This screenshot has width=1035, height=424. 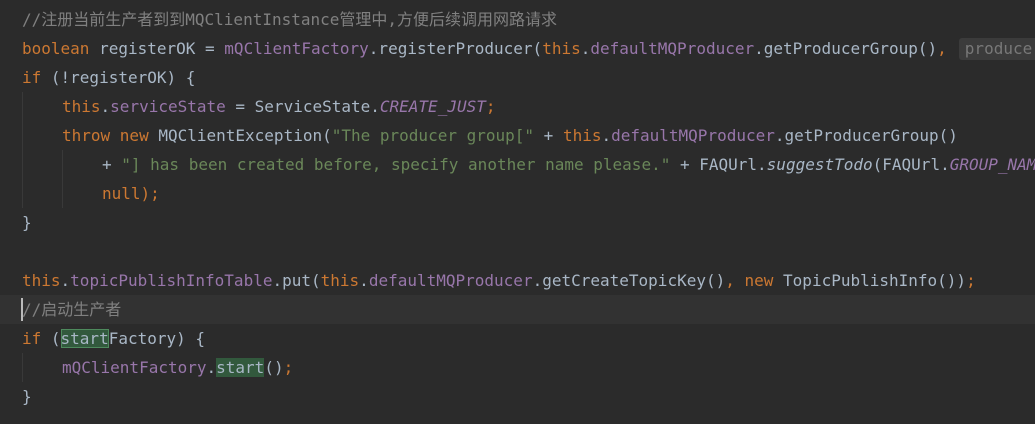 What do you see at coordinates (56, 48) in the screenshot?
I see `code-token: boolean` at bounding box center [56, 48].